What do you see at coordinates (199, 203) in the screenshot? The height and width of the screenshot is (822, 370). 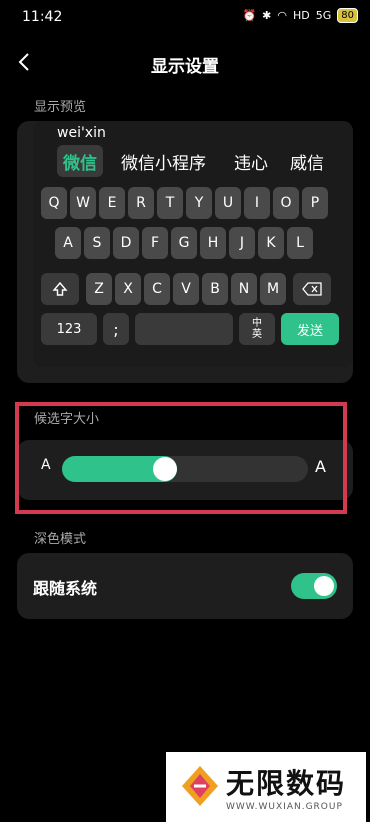 I see `key-y: Y` at bounding box center [199, 203].